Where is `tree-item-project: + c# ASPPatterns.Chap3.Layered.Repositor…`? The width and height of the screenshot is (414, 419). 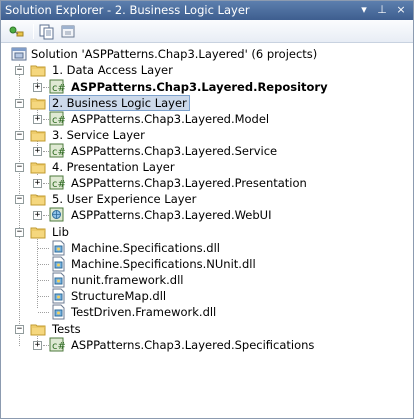
tree-item-project: + c# ASPPatterns.Chap3.Layered.Repositor… is located at coordinates (201, 87).